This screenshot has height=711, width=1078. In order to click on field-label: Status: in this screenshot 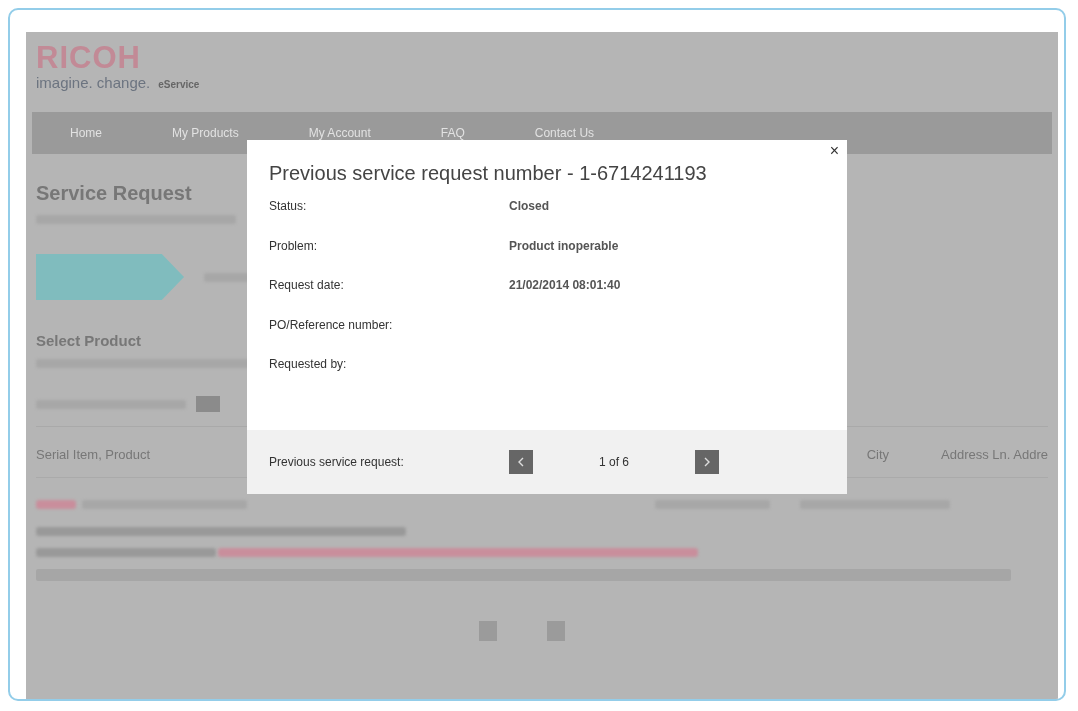, I will do `click(288, 206)`.